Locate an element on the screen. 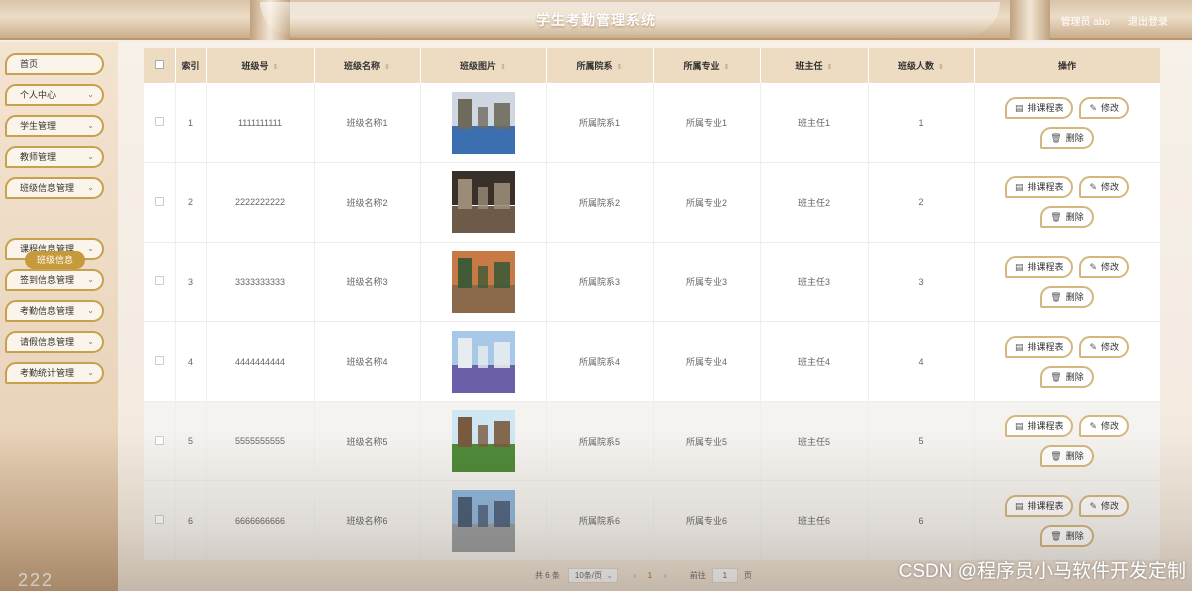 The height and width of the screenshot is (591, 1192). current-page: 1 is located at coordinates (650, 575).